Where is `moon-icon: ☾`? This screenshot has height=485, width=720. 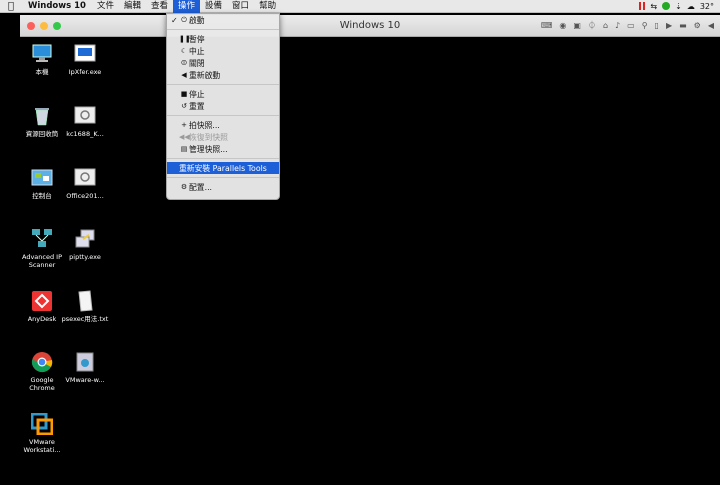 moon-icon: ☾ is located at coordinates (184, 51).